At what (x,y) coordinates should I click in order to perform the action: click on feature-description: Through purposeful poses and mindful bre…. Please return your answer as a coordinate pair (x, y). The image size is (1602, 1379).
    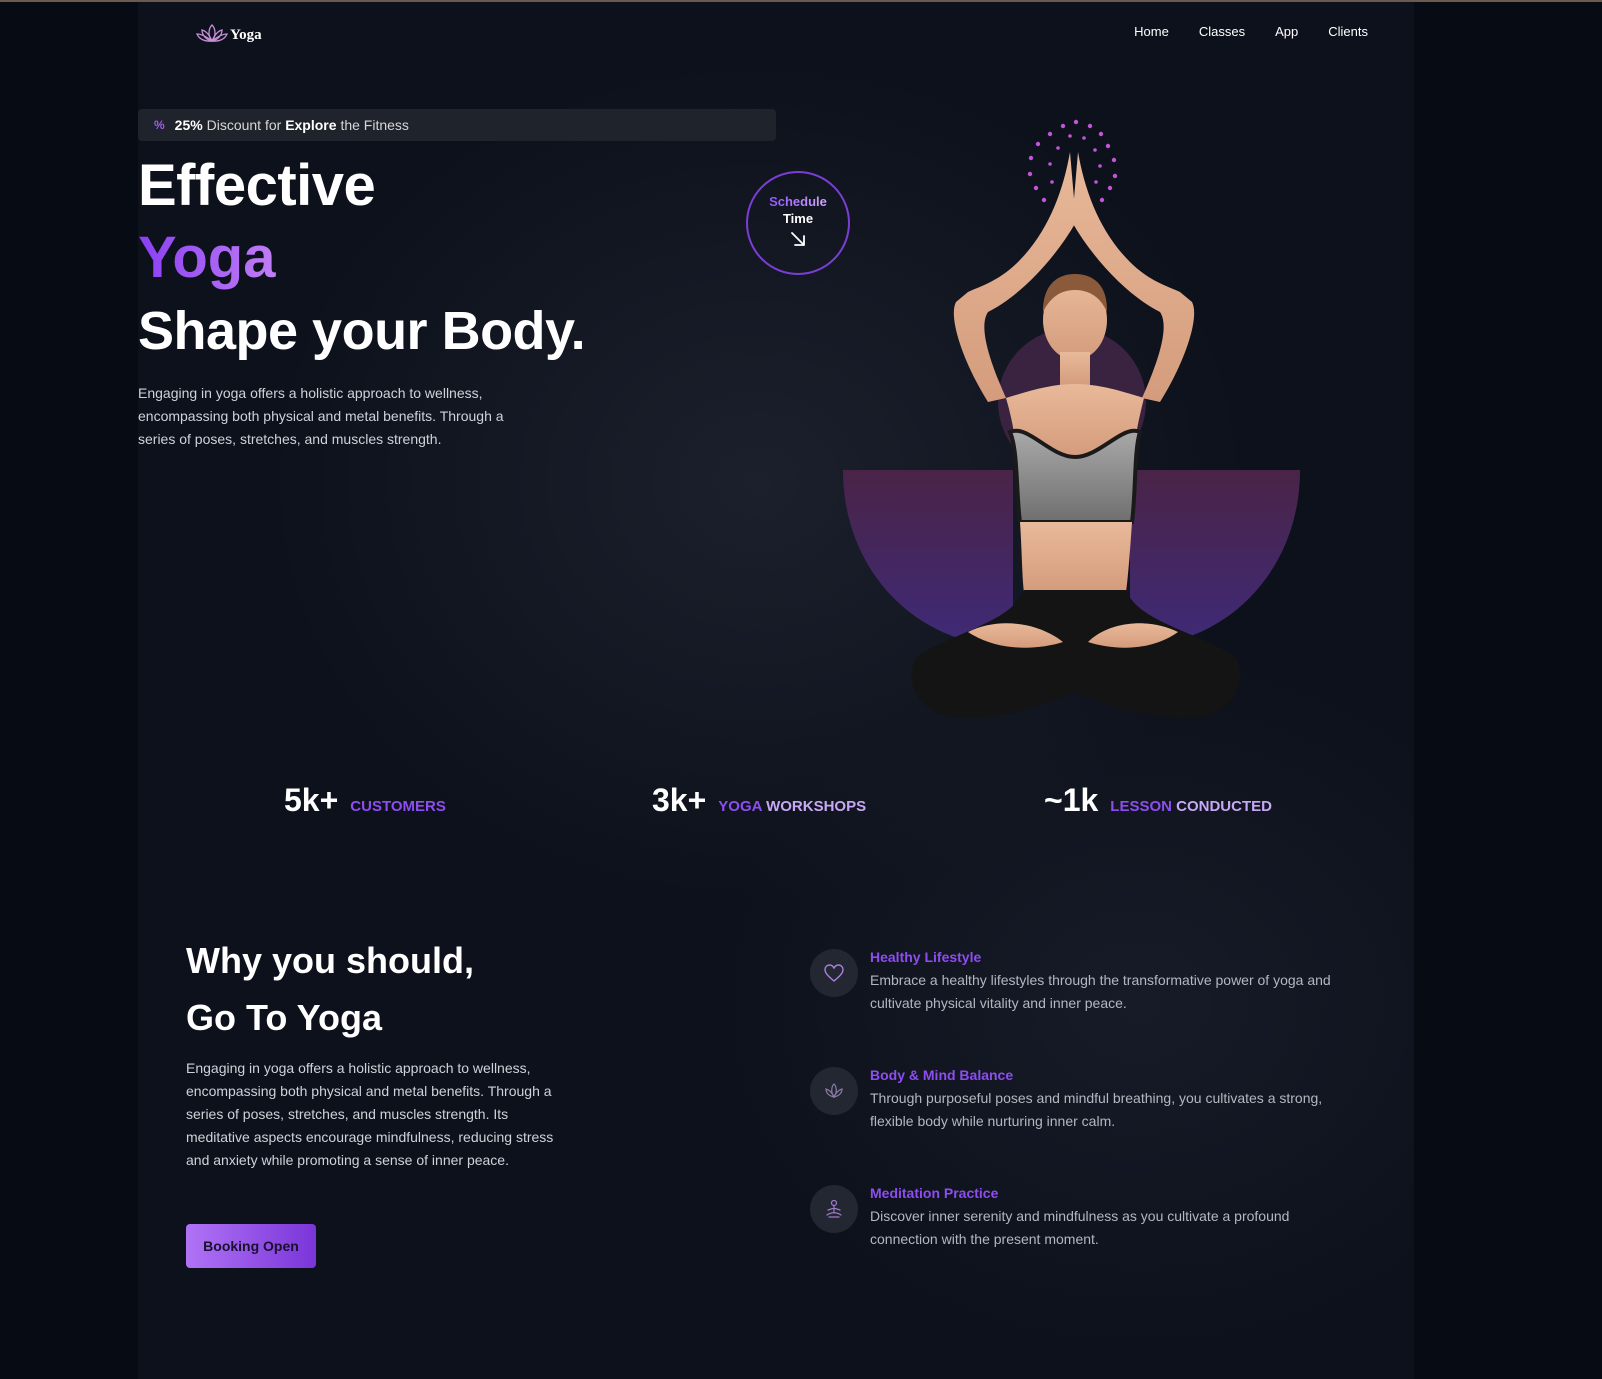
    Looking at the image, I should click on (1096, 1109).